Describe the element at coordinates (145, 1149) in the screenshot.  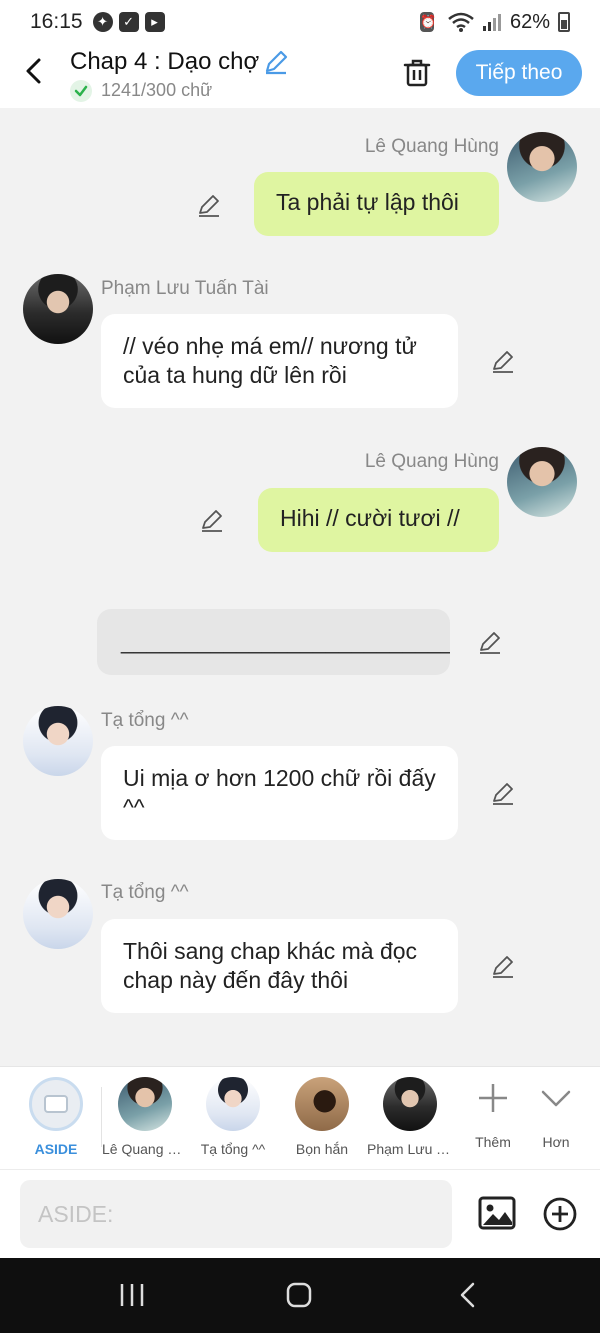
I see `character-label: Lê Quang Hùng` at that location.